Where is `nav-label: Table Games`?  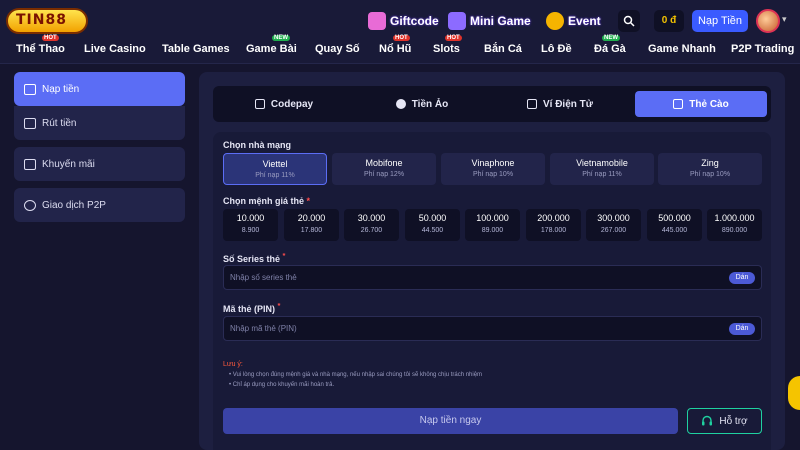
nav-label: Table Games is located at coordinates (196, 49).